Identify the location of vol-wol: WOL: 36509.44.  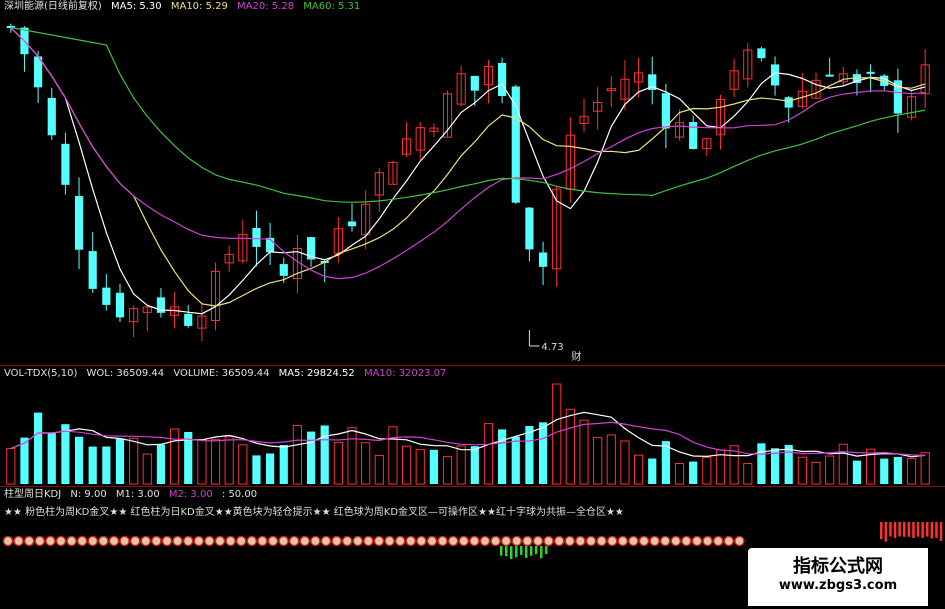
(125, 373).